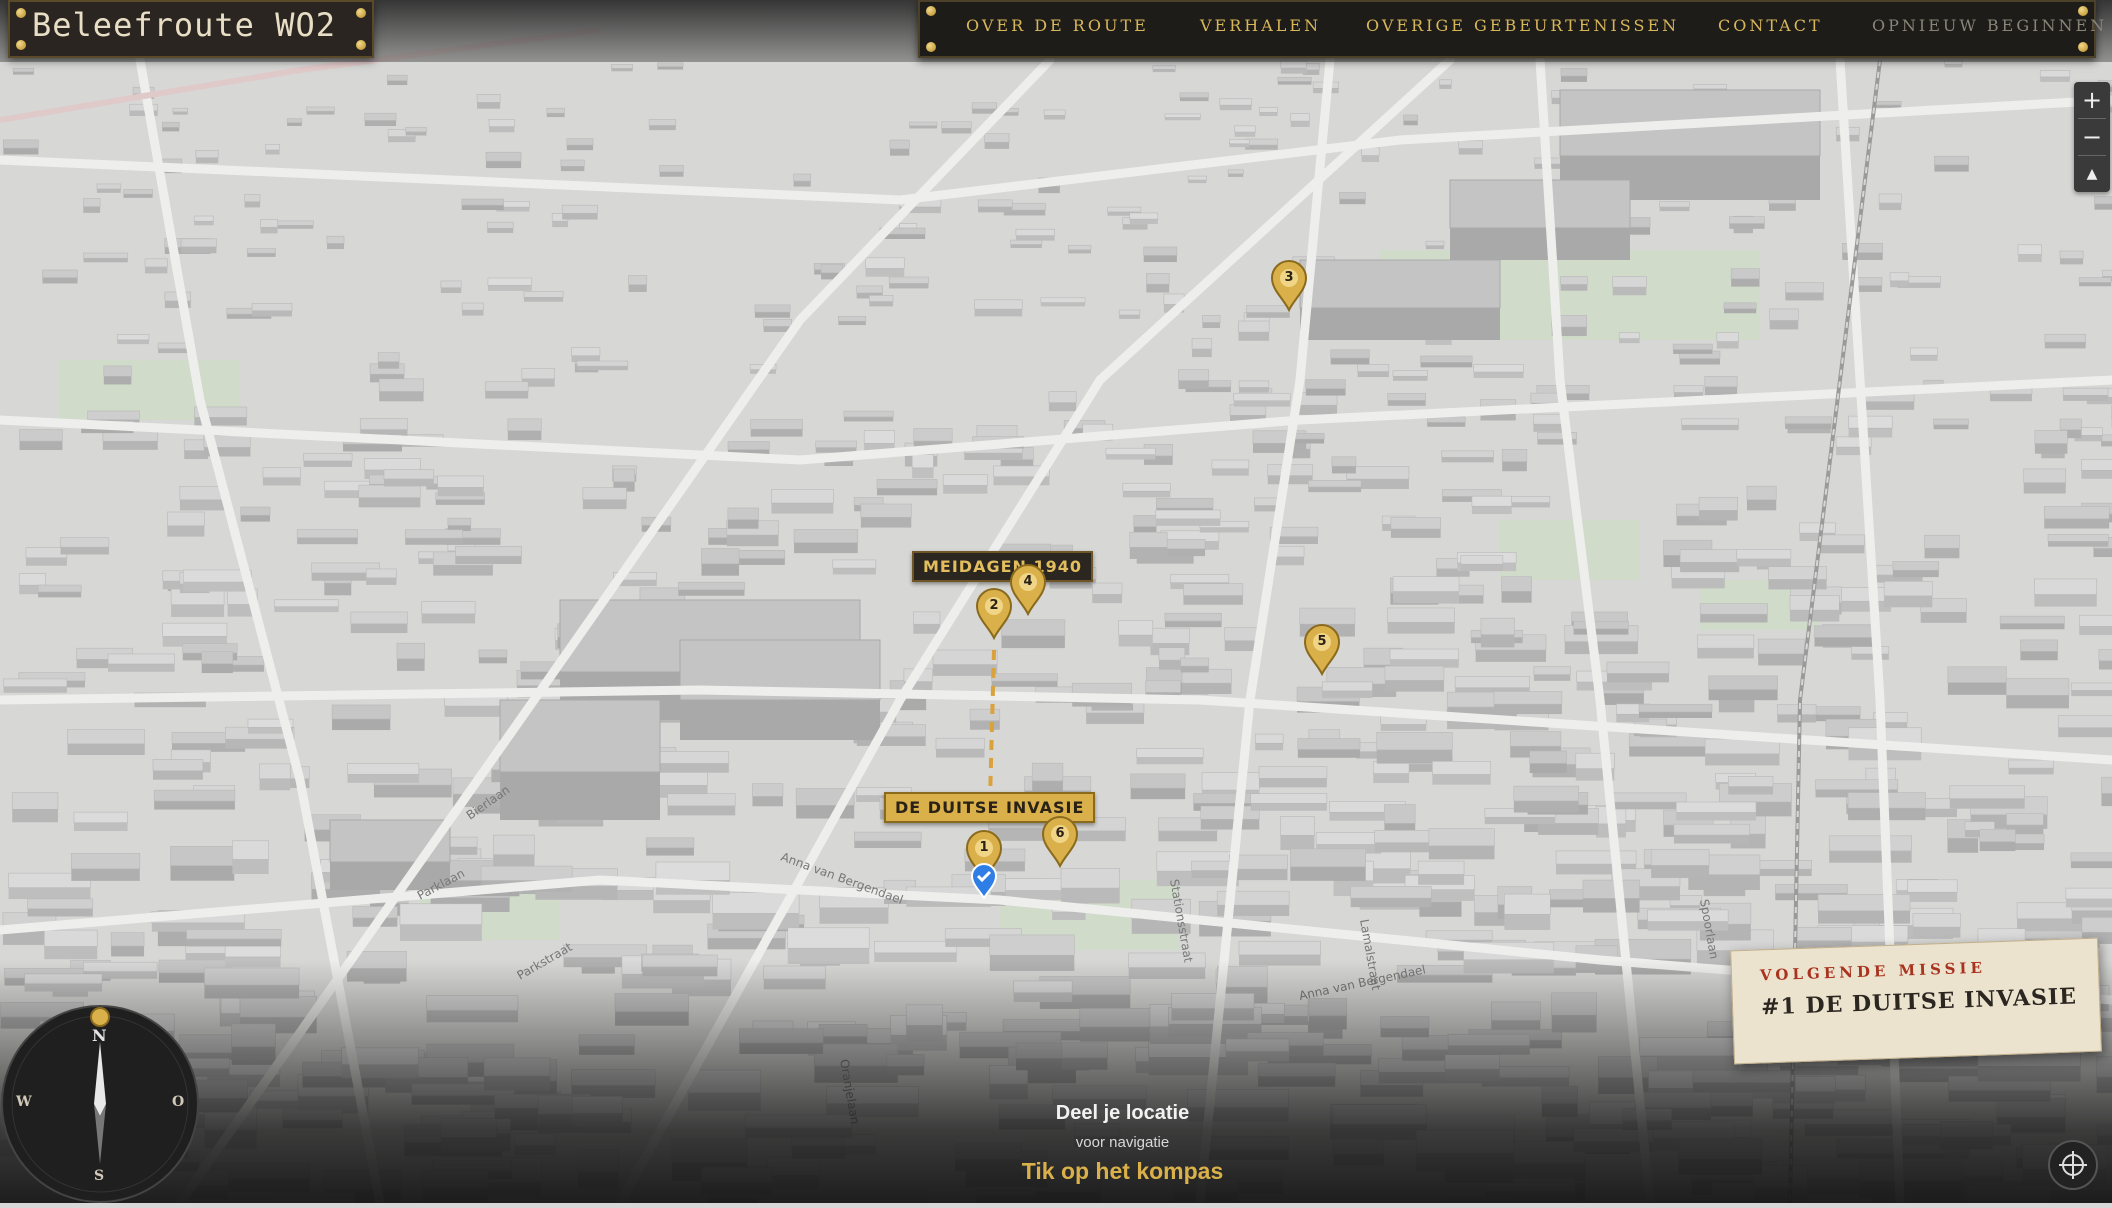 The height and width of the screenshot is (1208, 2112). I want to click on tap-compass-link: Tik op het kompas, so click(1122, 1171).